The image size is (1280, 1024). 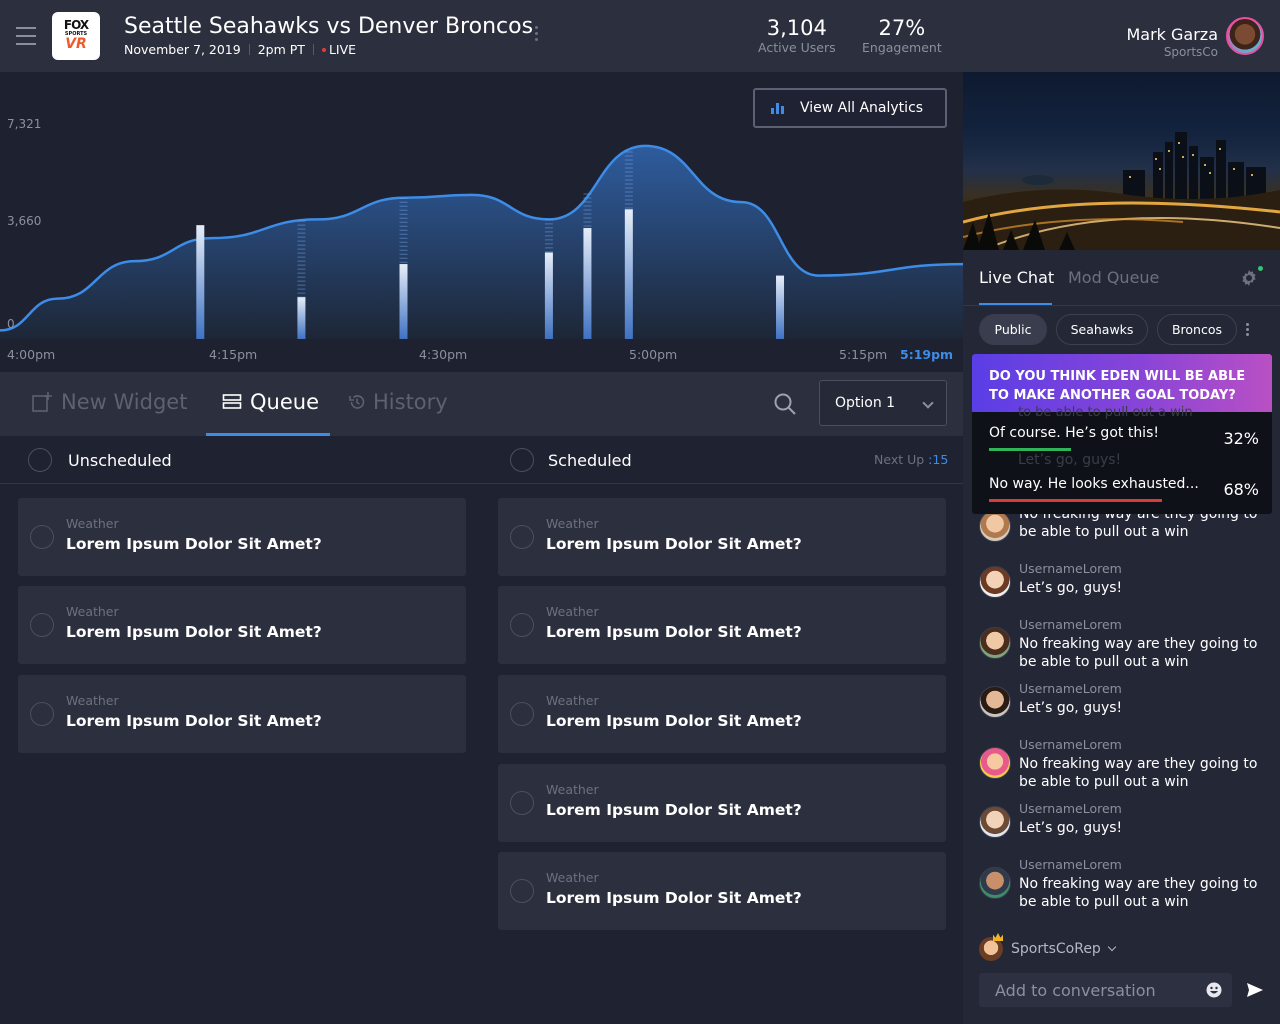 What do you see at coordinates (1113, 277) in the screenshot?
I see `tab-mod-queue: Mod Queue` at bounding box center [1113, 277].